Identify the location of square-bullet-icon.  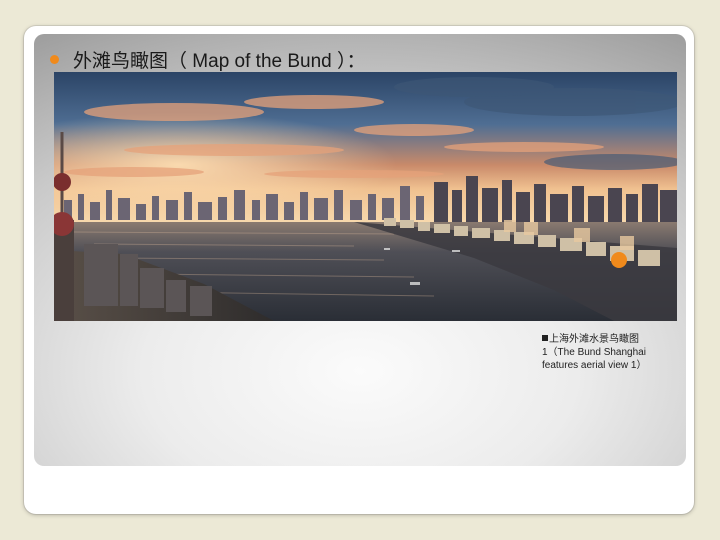
(545, 338).